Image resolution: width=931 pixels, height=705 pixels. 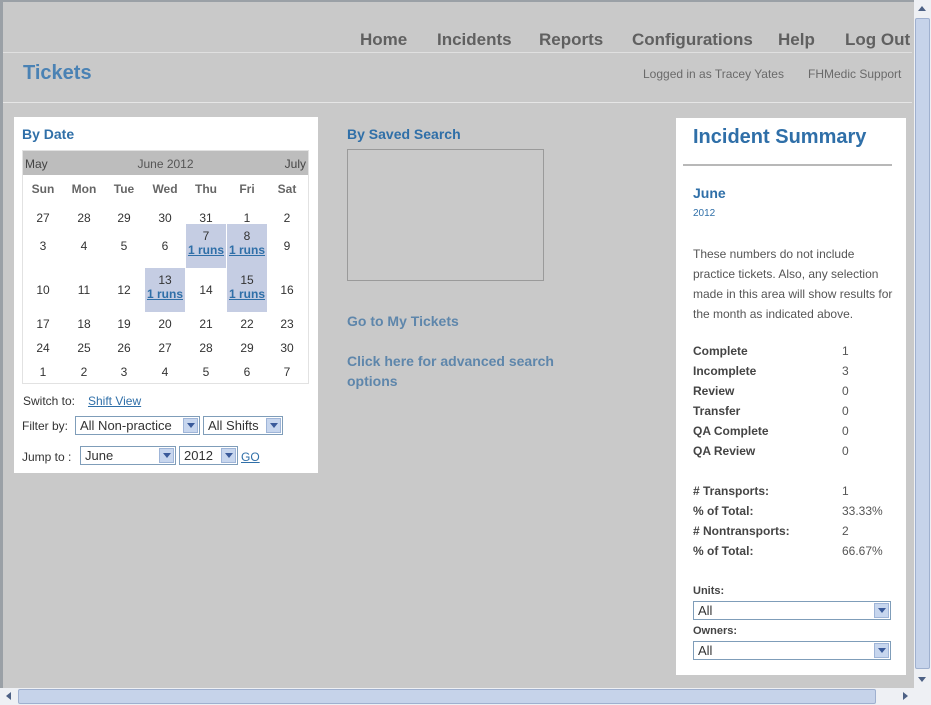 What do you see at coordinates (474, 40) in the screenshot?
I see `nav-incidents: Incidents` at bounding box center [474, 40].